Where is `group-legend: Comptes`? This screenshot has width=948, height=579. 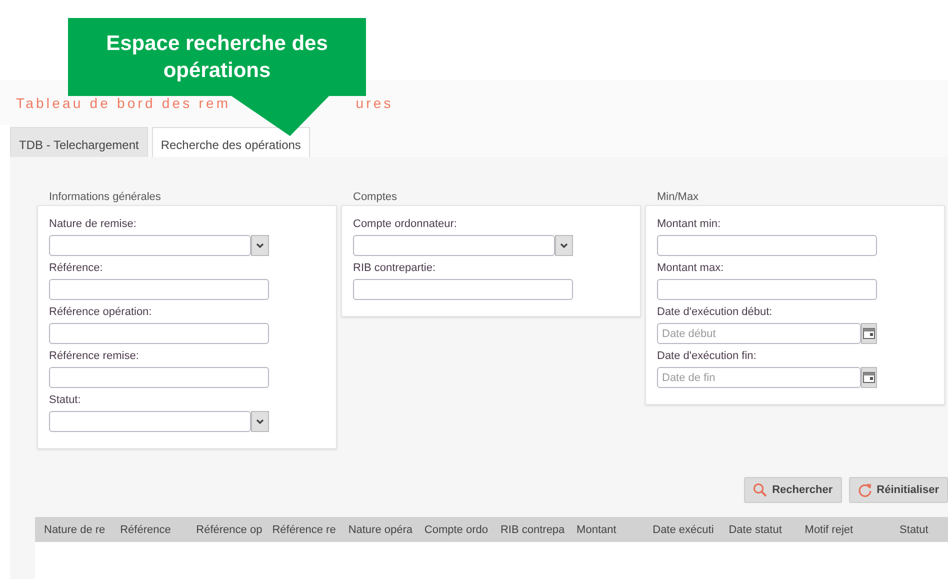 group-legend: Comptes is located at coordinates (497, 197).